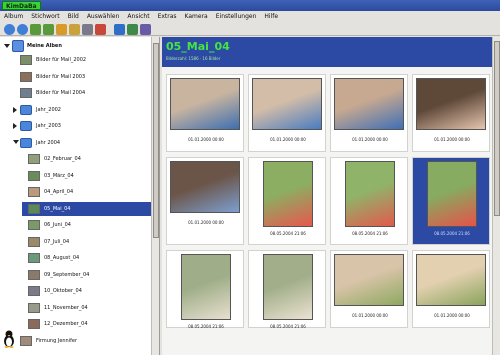  What do you see at coordinates (100, 29) in the screenshot?
I see `edit-icon` at bounding box center [100, 29].